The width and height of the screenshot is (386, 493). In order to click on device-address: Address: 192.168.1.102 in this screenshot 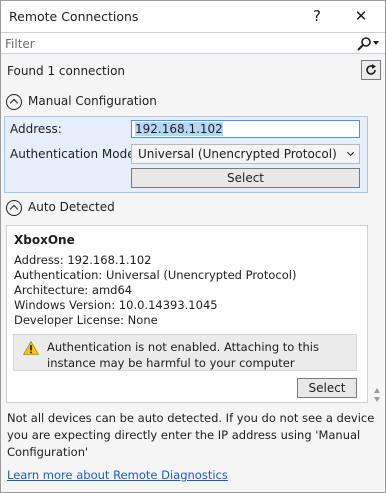, I will do `click(83, 260)`.